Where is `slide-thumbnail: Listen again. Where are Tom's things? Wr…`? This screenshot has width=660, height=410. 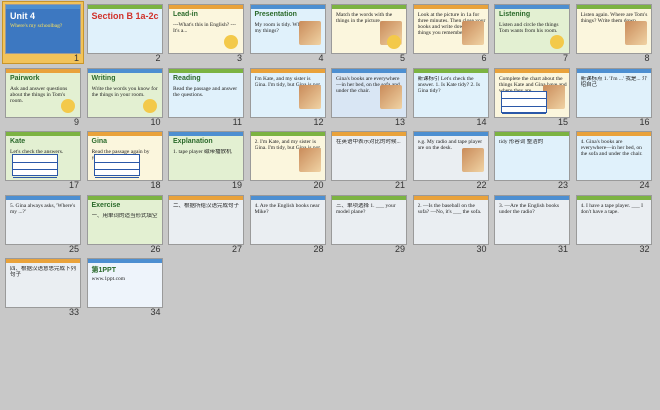 slide-thumbnail: Listen again. Where are Tom's things? Wr… is located at coordinates (614, 32).